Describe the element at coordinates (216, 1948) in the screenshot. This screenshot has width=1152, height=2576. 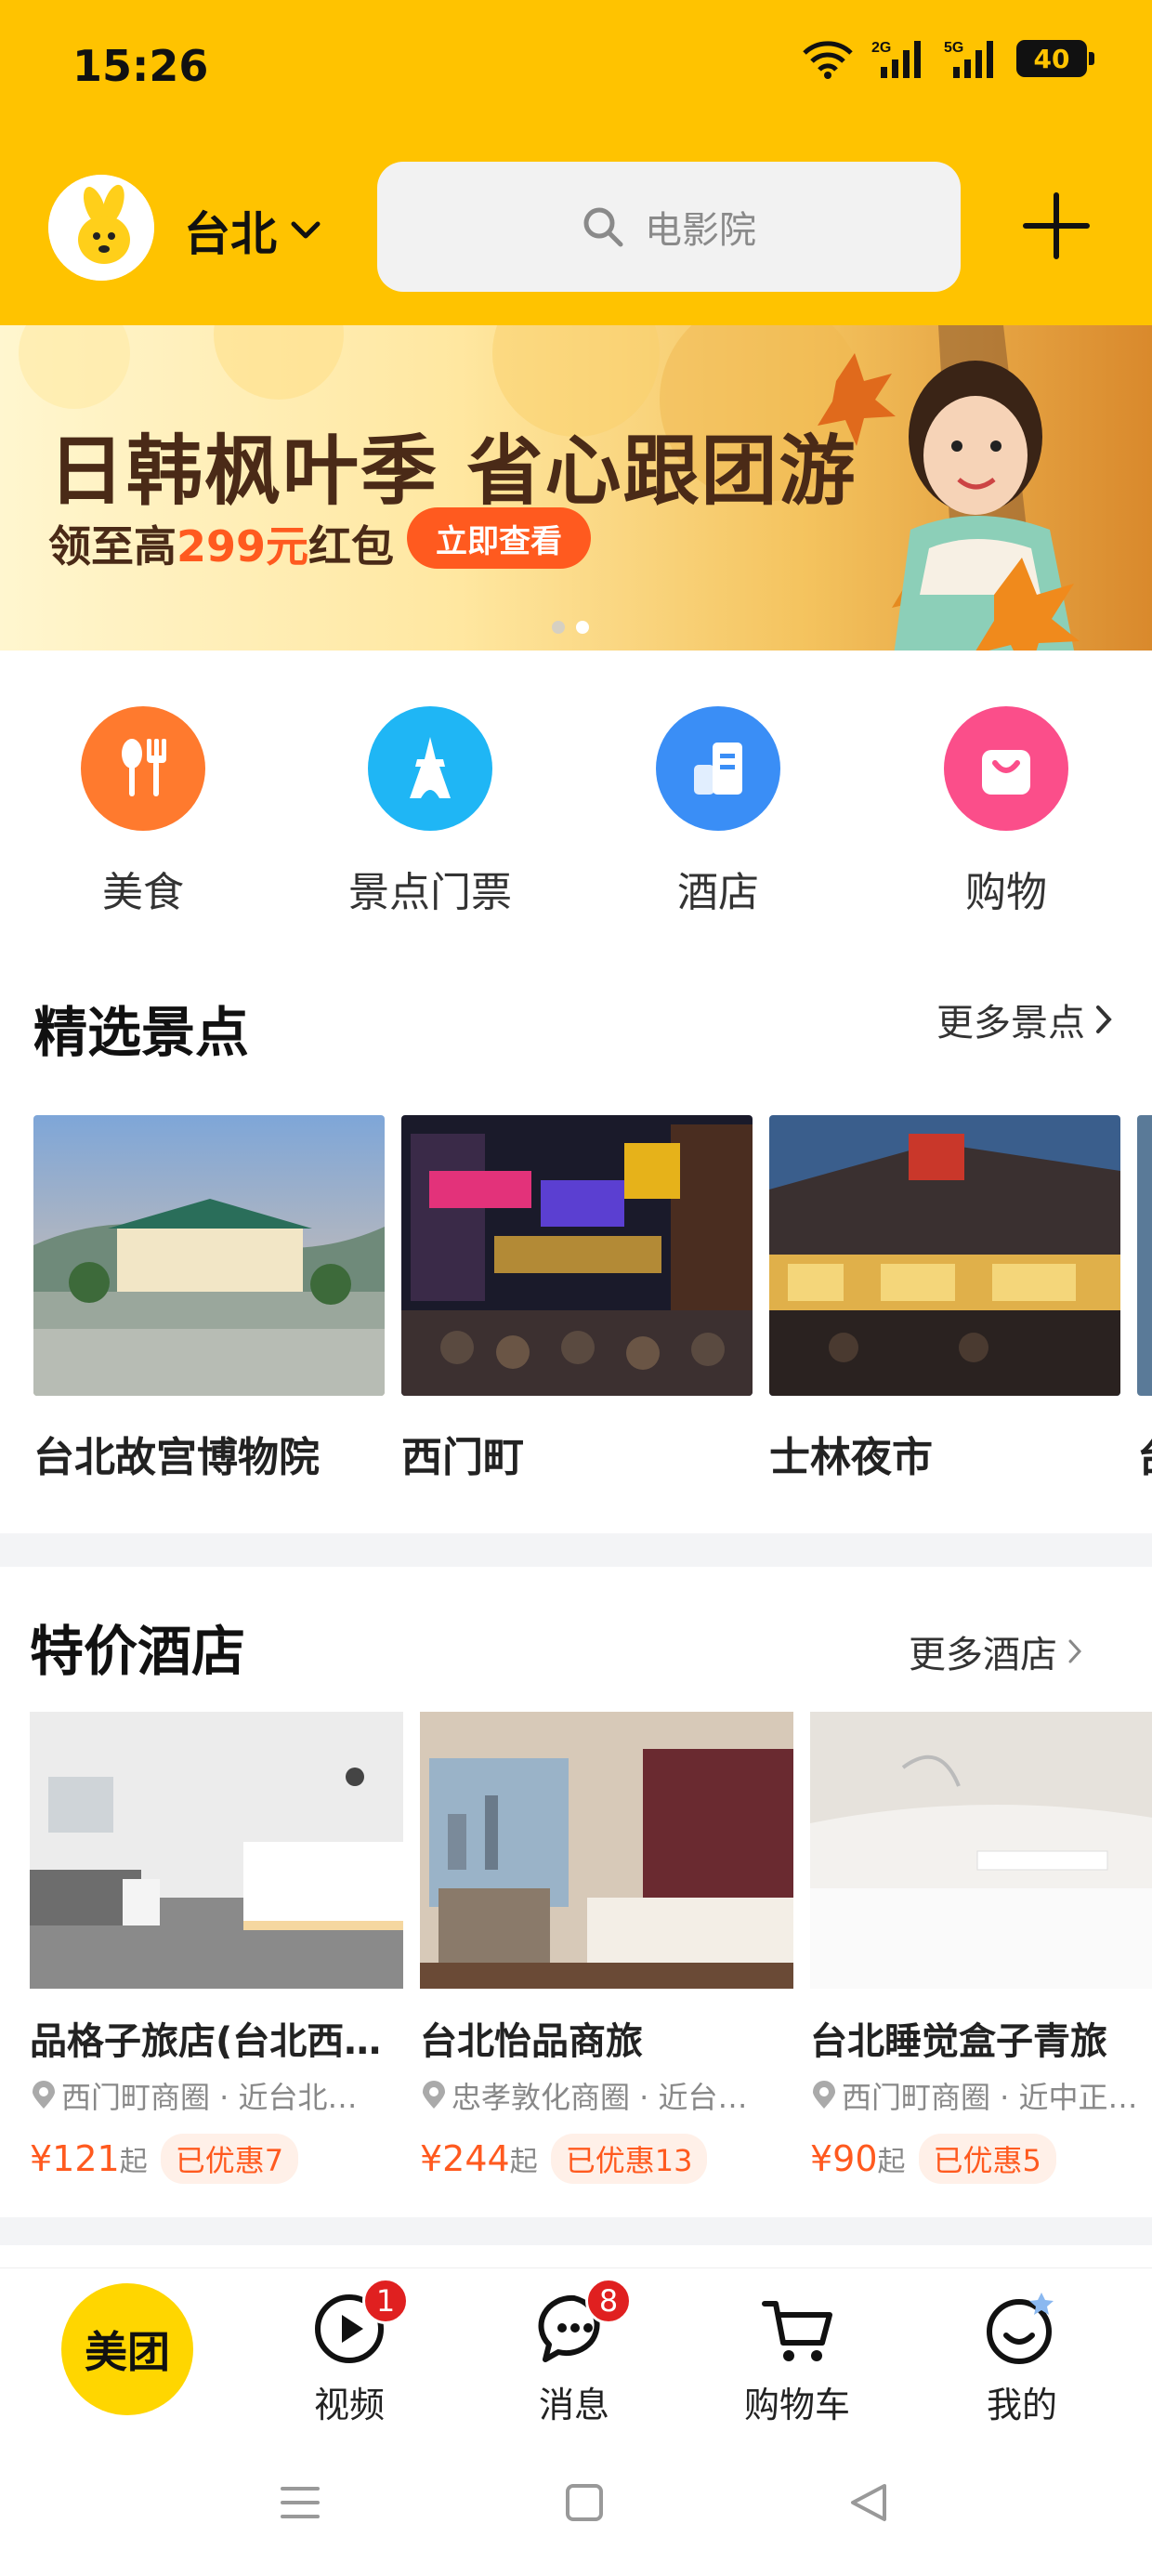
I see `hotel-card: 品格子旅店(台北西… 西门町商圈 · 近台北… ¥121起 已优惠7` at that location.